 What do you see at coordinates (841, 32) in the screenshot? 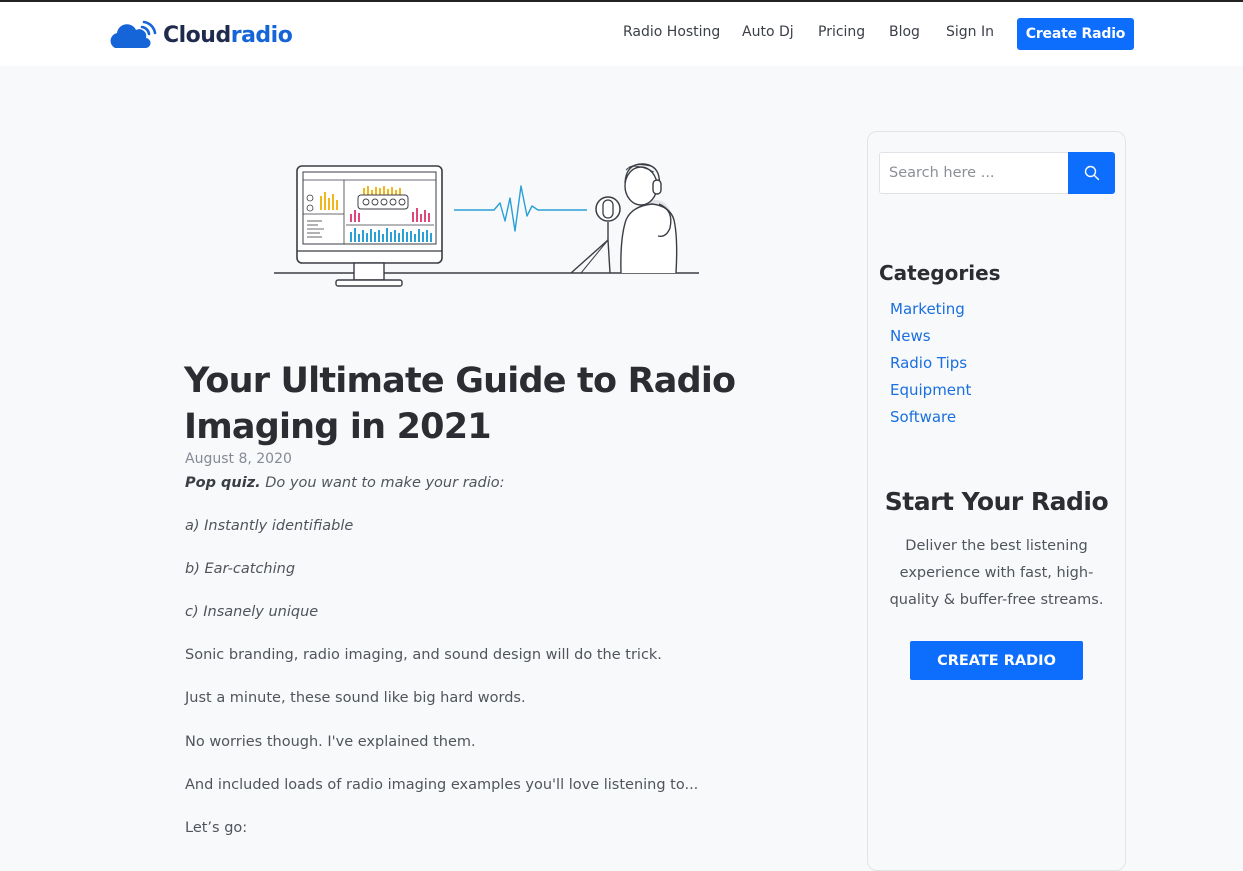
I see `nav-pricing: Pricing` at bounding box center [841, 32].